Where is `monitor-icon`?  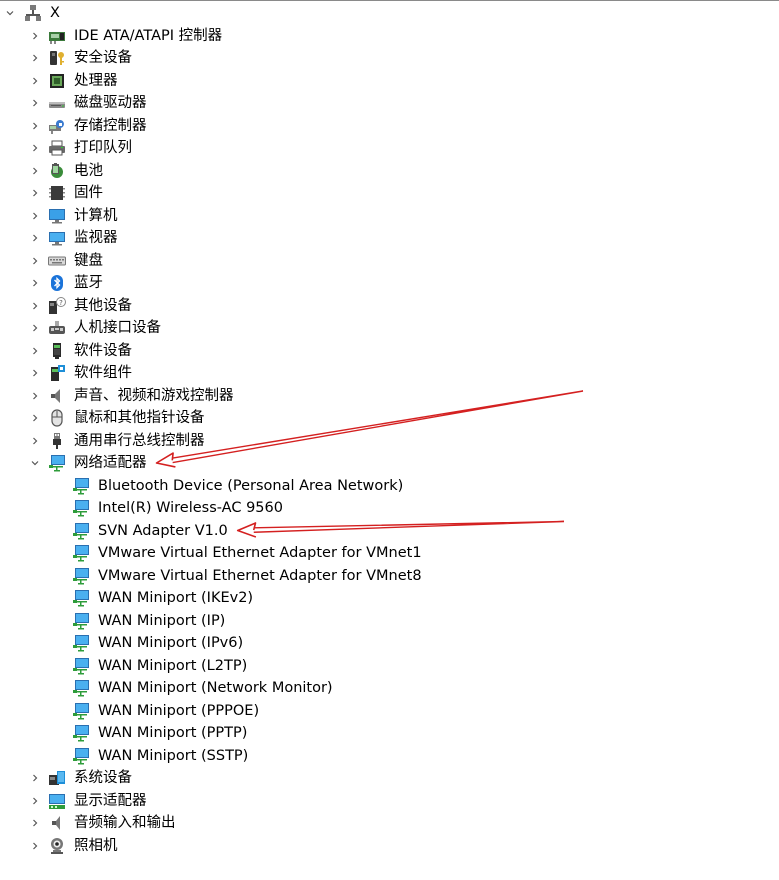 monitor-icon is located at coordinates (57, 238).